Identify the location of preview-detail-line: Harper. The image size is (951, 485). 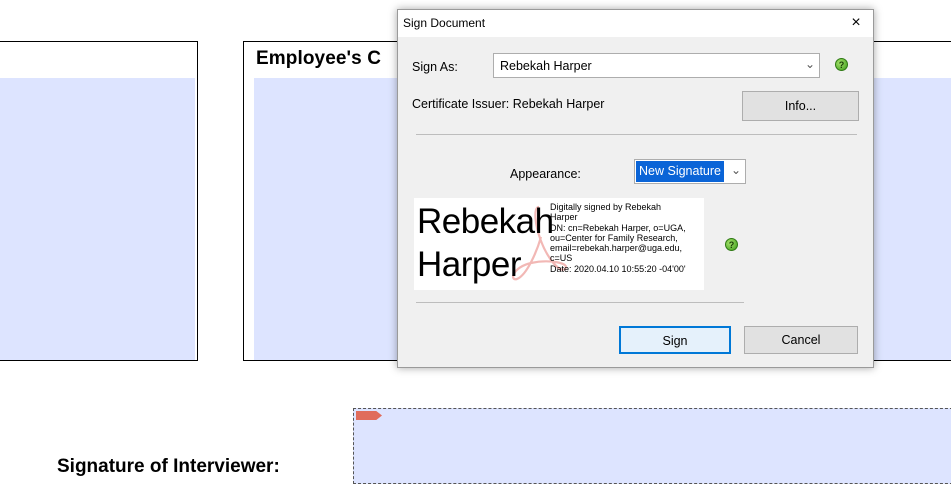
(564, 217).